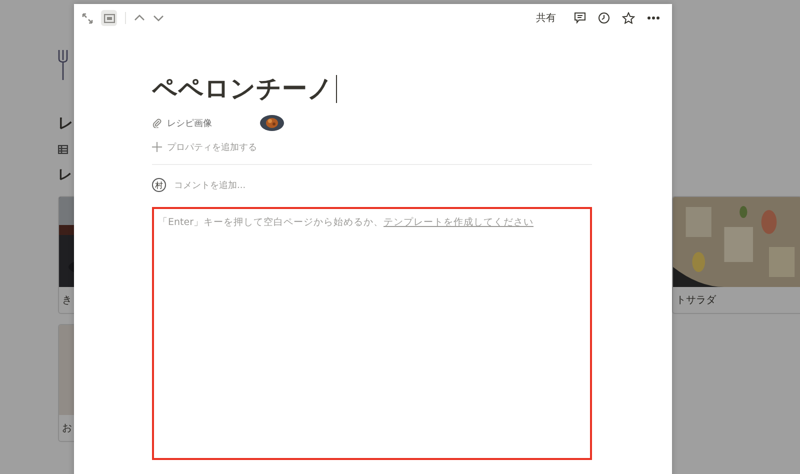  Describe the element at coordinates (67, 429) in the screenshot. I see `card-title: お` at that location.